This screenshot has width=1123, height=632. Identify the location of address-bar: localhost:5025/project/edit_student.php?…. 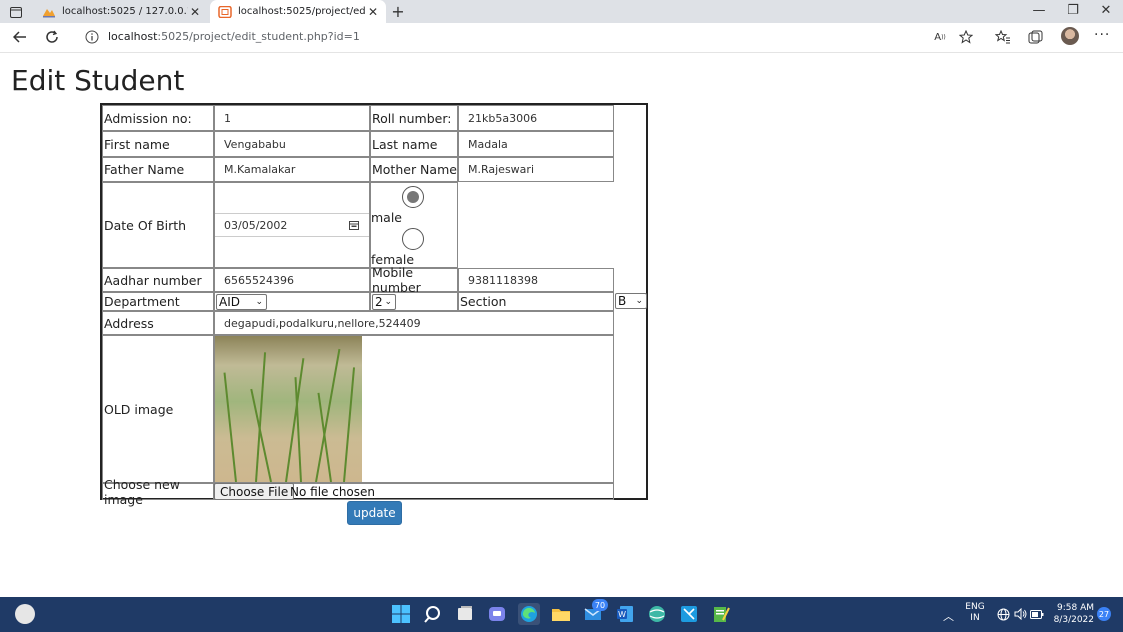
(561, 38).